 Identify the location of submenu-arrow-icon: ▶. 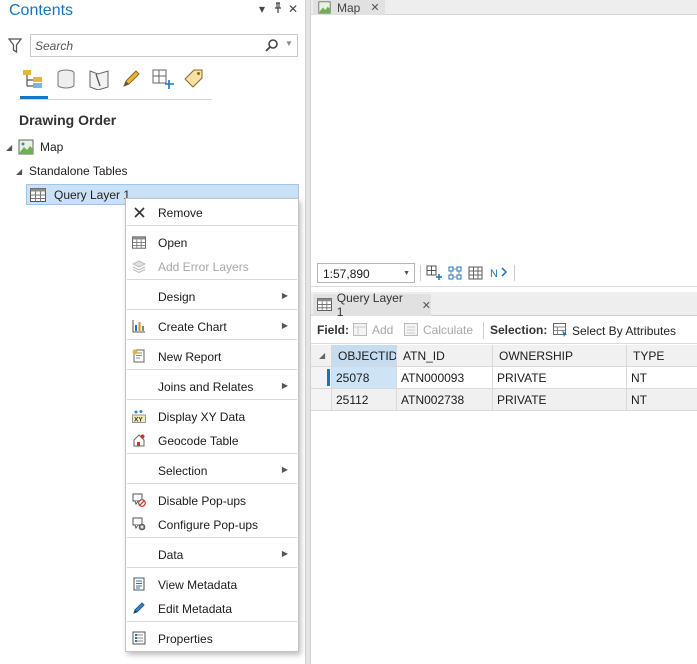
(284, 553).